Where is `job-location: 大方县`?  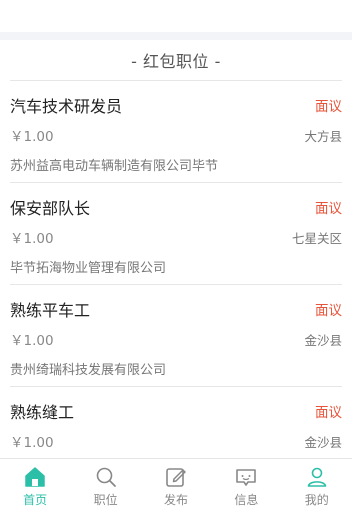
job-location: 大方县 is located at coordinates (323, 136).